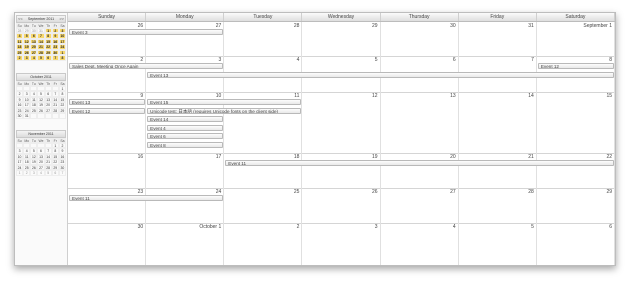 Image resolution: width=632 pixels, height=282 pixels. What do you see at coordinates (185, 136) in the screenshot?
I see `calendar-event: Event 6` at bounding box center [185, 136].